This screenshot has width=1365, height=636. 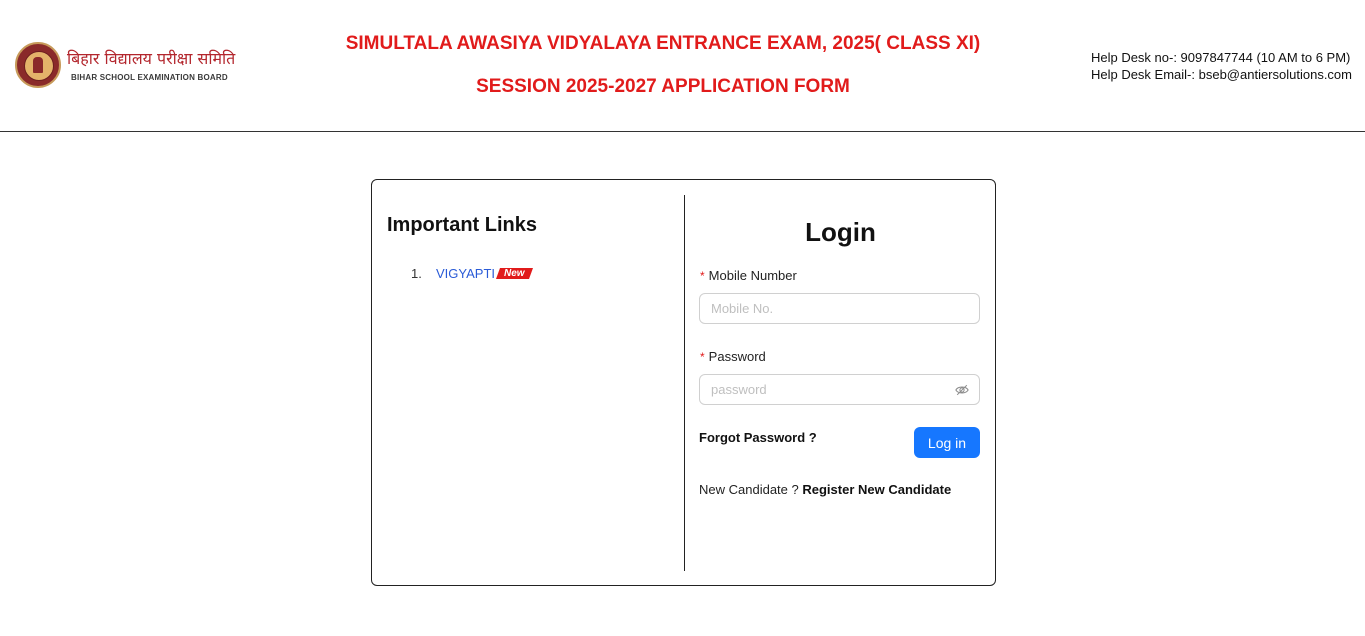 What do you see at coordinates (839, 308) in the screenshot?
I see `mobile-number-input` at bounding box center [839, 308].